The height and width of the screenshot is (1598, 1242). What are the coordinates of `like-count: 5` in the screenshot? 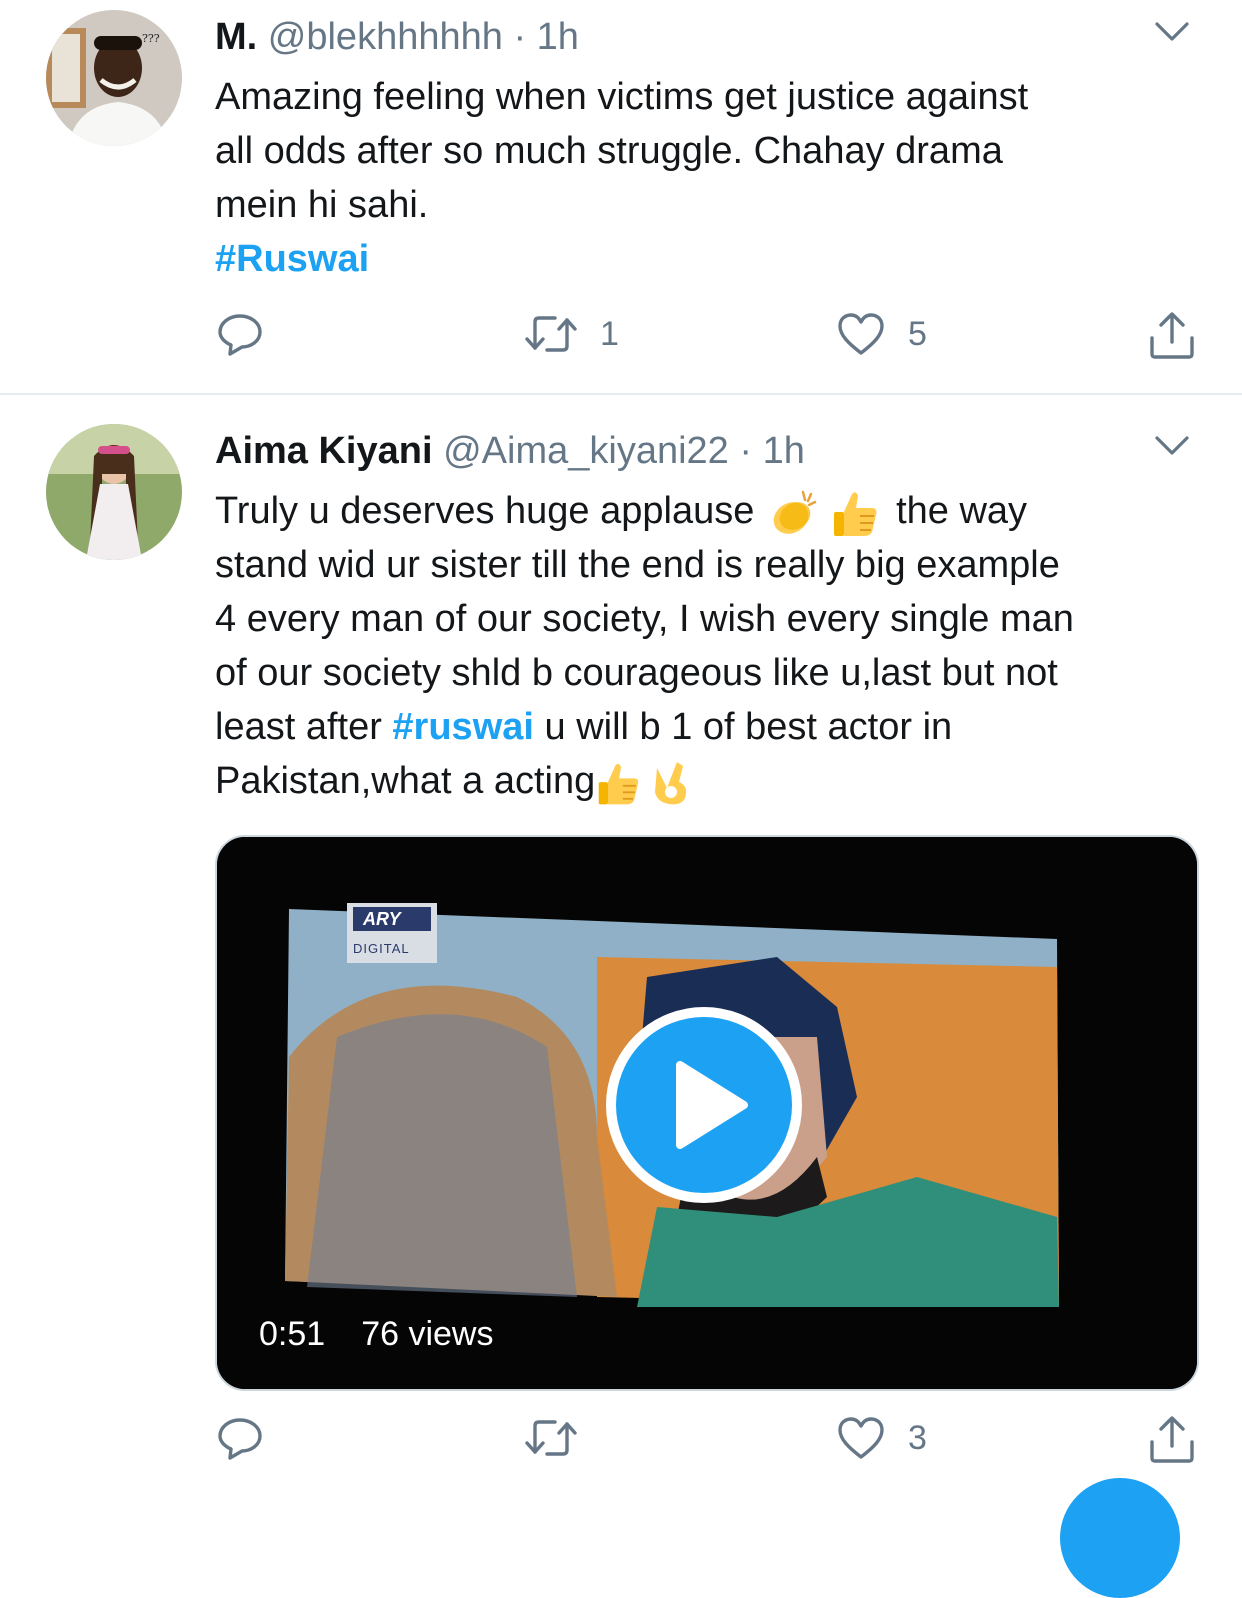 It's located at (917, 333).